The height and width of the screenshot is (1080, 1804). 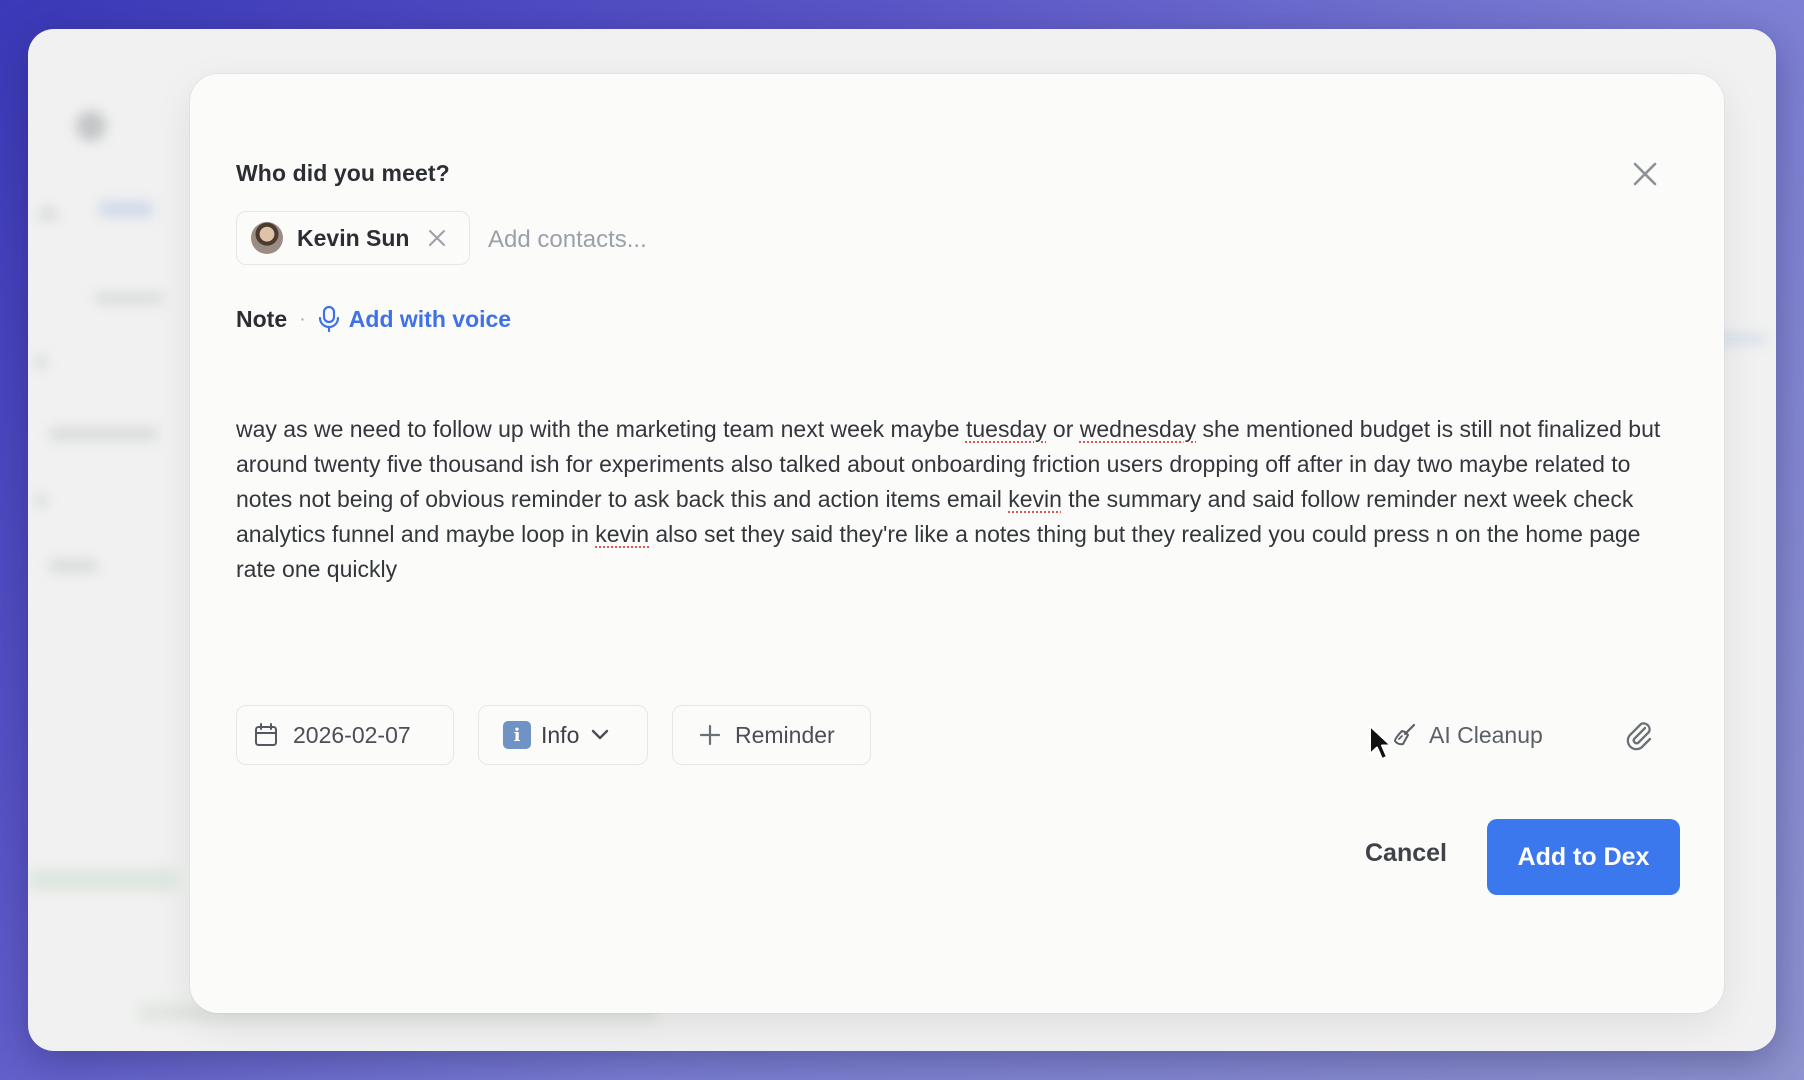 What do you see at coordinates (1486, 734) in the screenshot?
I see `ai-cleanup-label: AI Cleanup` at bounding box center [1486, 734].